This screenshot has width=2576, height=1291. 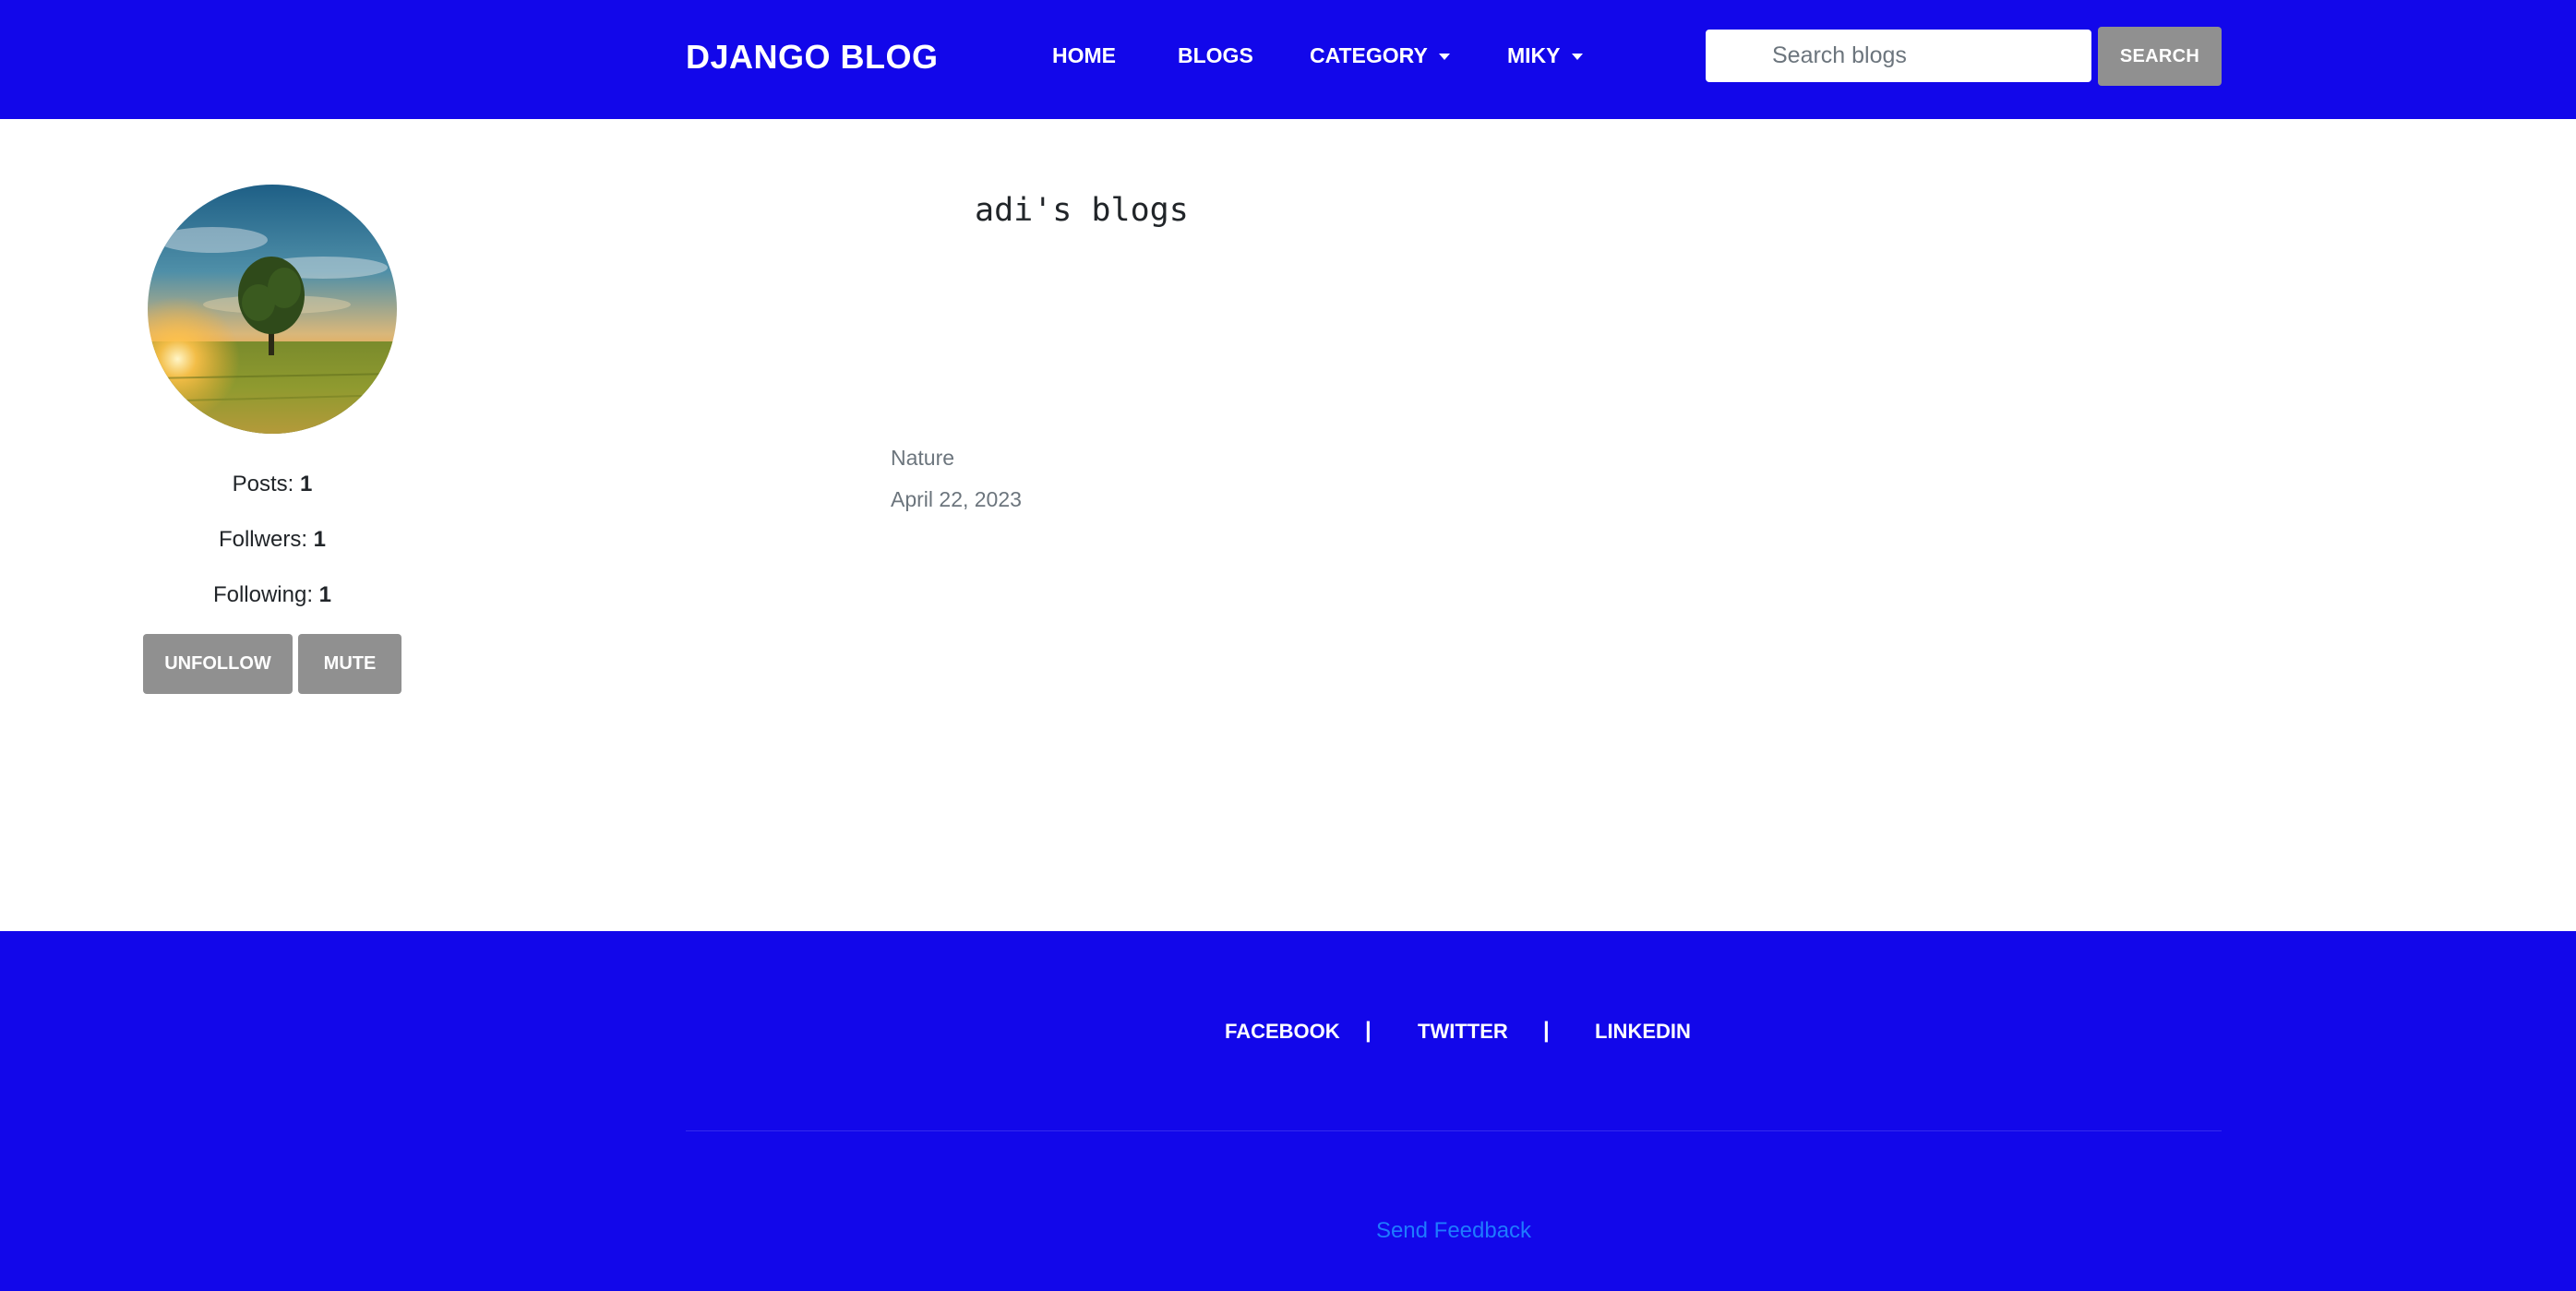 I want to click on landscape-photo-icon, so click(x=272, y=309).